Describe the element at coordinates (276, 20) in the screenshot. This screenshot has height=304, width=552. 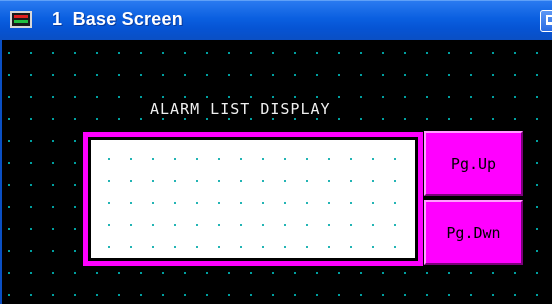
I see `title-bar: 1 Base Screen` at that location.